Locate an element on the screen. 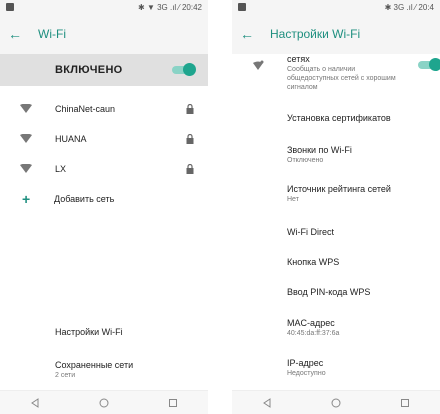 The height and width of the screenshot is (414, 440). settings-item: Кнопка WPS is located at coordinates (362, 262).